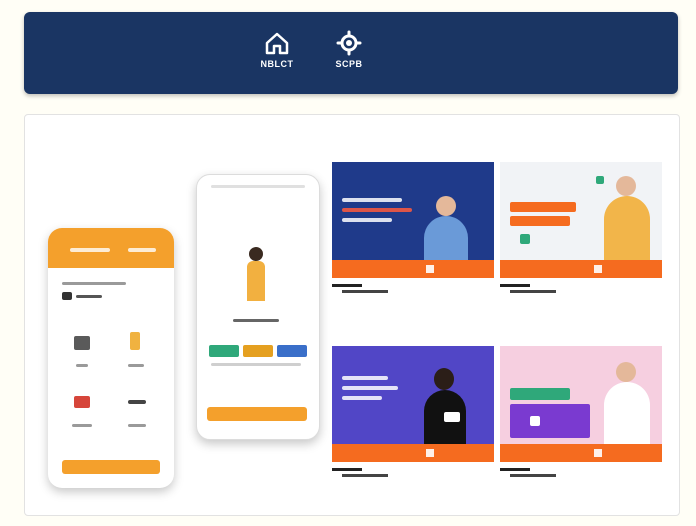 This screenshot has width=696, height=526. I want to click on banner-item-scpb: SCPB, so click(349, 49).